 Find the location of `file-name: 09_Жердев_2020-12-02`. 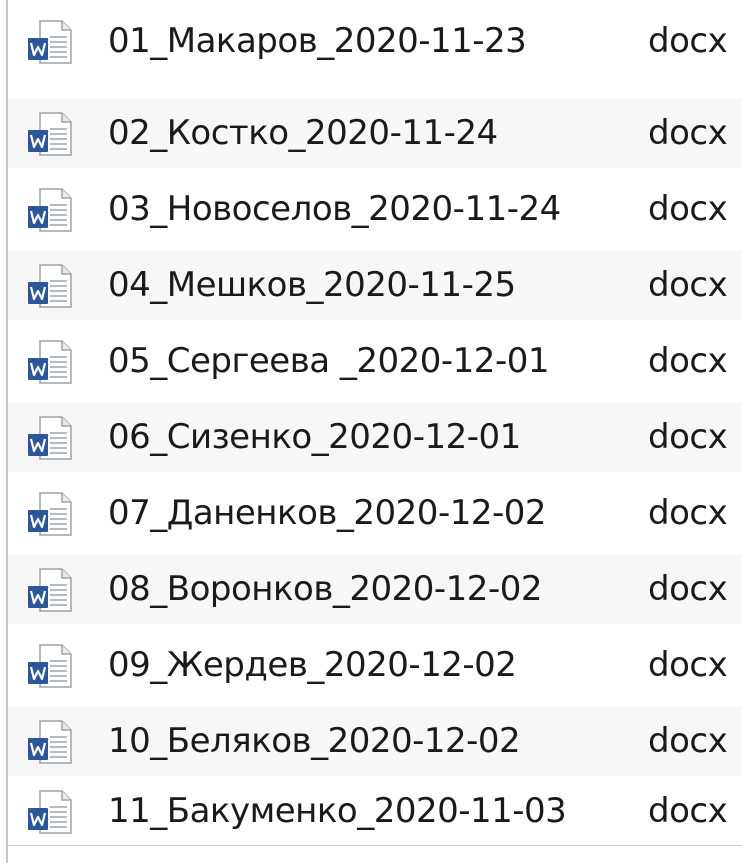

file-name: 09_Жердев_2020-12-02 is located at coordinates (312, 665).